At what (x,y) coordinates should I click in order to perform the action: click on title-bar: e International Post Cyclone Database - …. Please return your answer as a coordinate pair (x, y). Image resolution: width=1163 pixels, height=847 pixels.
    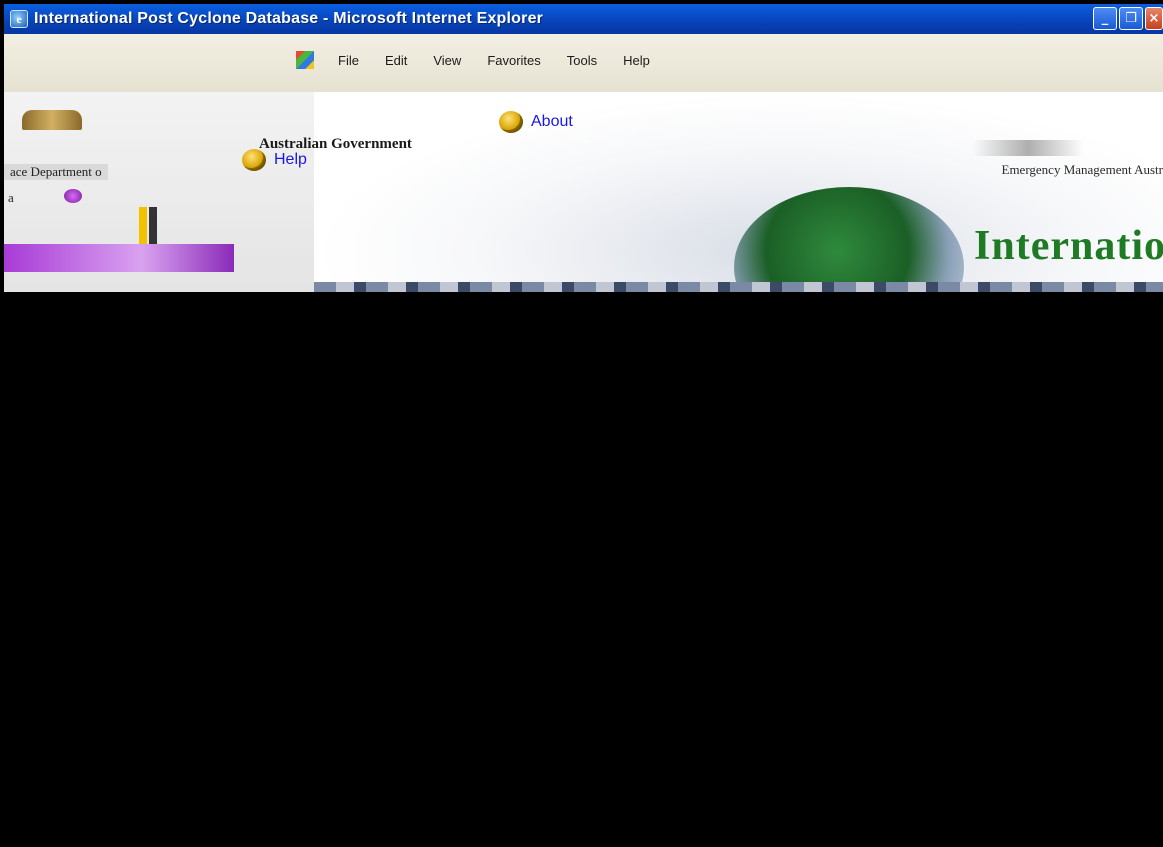
    Looking at the image, I should click on (583, 19).